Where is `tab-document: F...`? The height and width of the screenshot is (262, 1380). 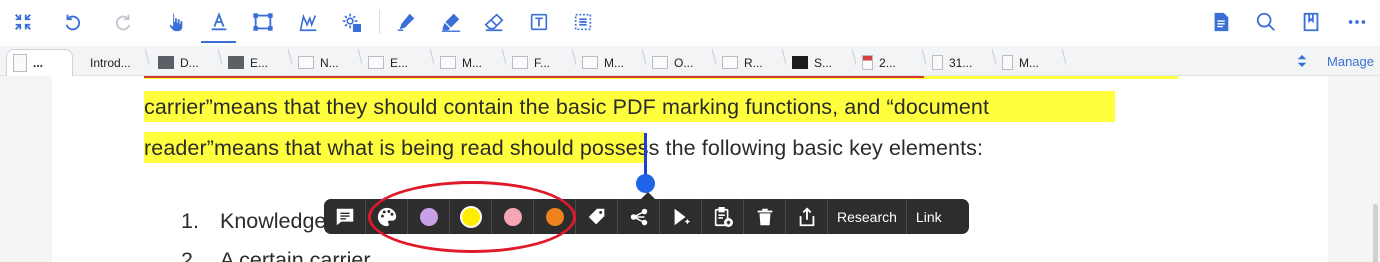
tab-document: F... is located at coordinates (541, 62).